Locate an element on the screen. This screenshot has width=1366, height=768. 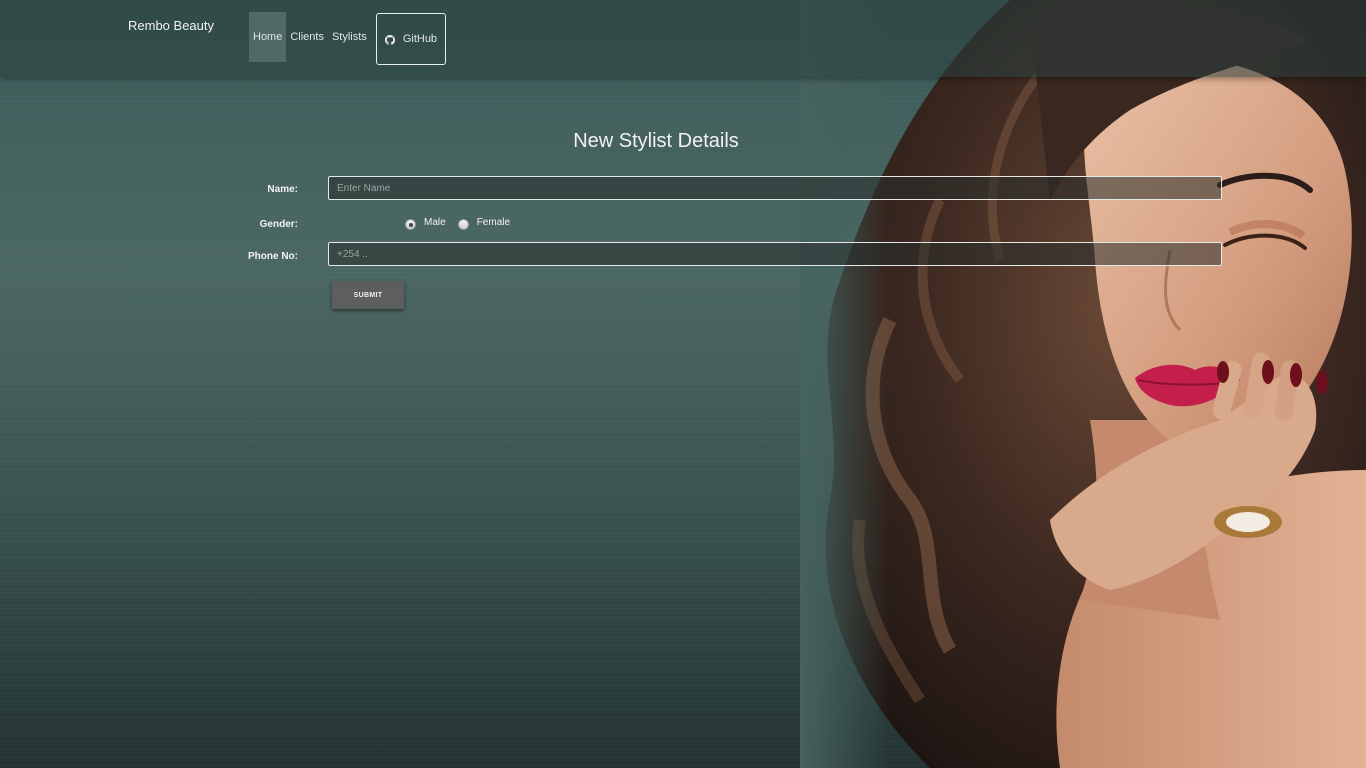
female-radio-label: Female is located at coordinates (493, 222).